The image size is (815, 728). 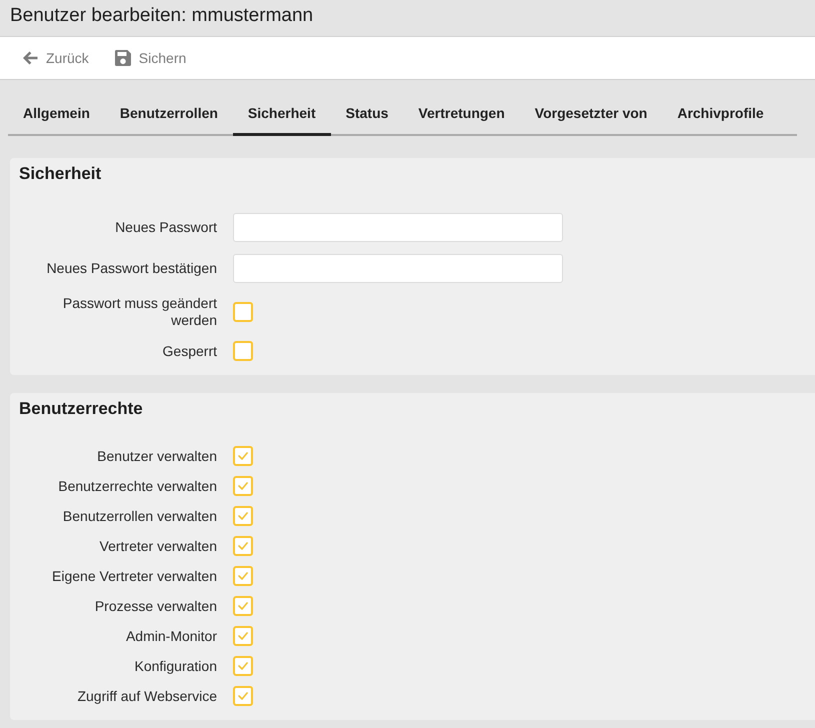 What do you see at coordinates (281, 118) in the screenshot?
I see `tab: Sicherheit` at bounding box center [281, 118].